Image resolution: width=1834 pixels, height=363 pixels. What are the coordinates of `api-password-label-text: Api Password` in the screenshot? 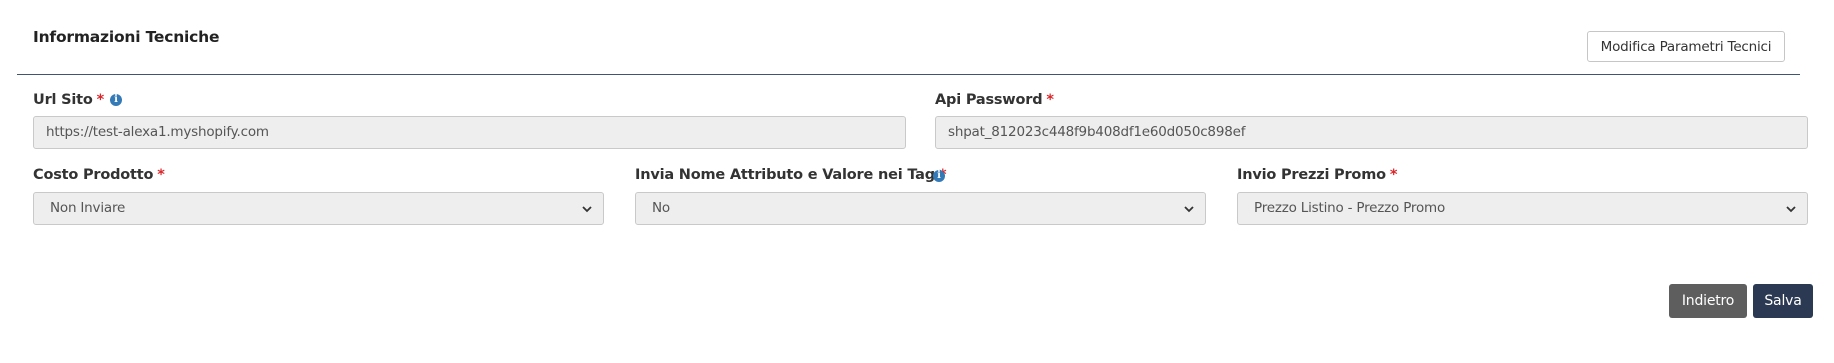 It's located at (989, 100).